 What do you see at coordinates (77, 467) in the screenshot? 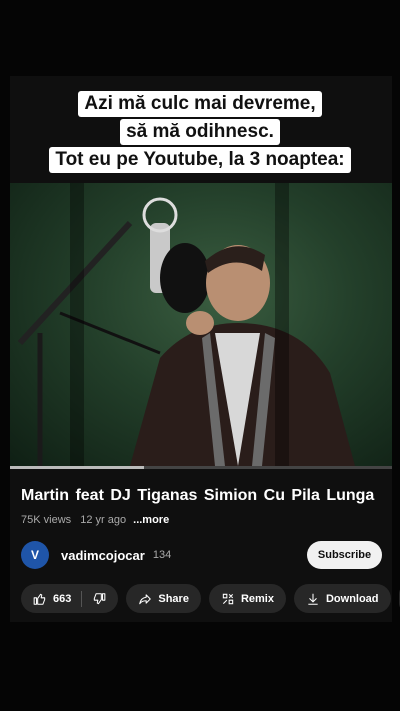
I see `video-progress-fill` at bounding box center [77, 467].